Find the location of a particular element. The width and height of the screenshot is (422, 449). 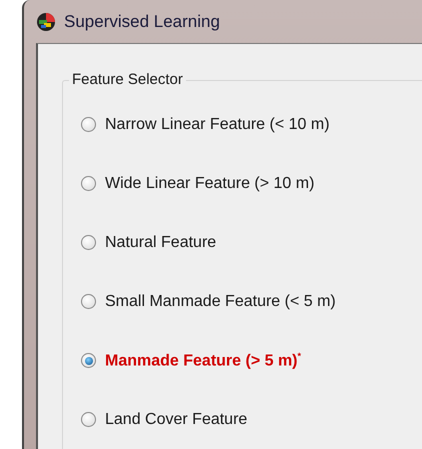

window-title: Supervised Learning is located at coordinates (142, 22).